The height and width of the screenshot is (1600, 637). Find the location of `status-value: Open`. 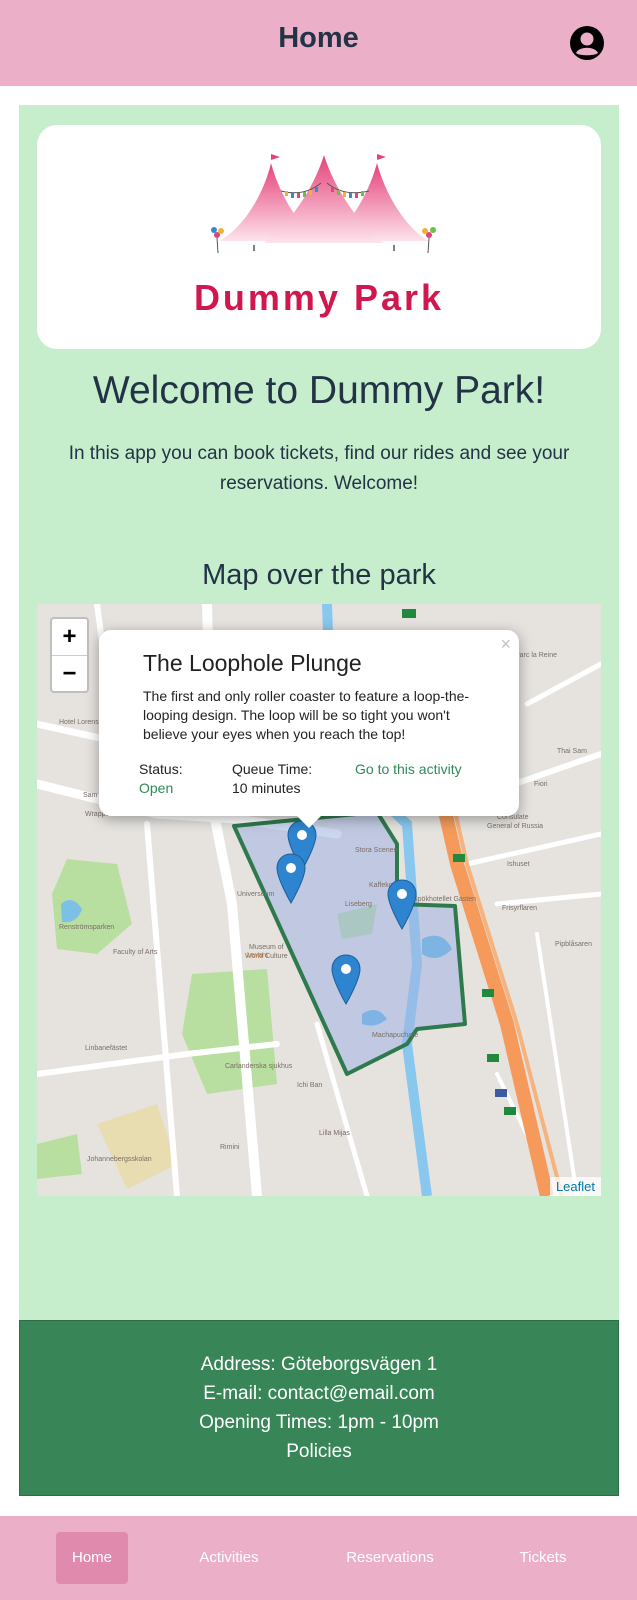

status-value: Open is located at coordinates (156, 788).